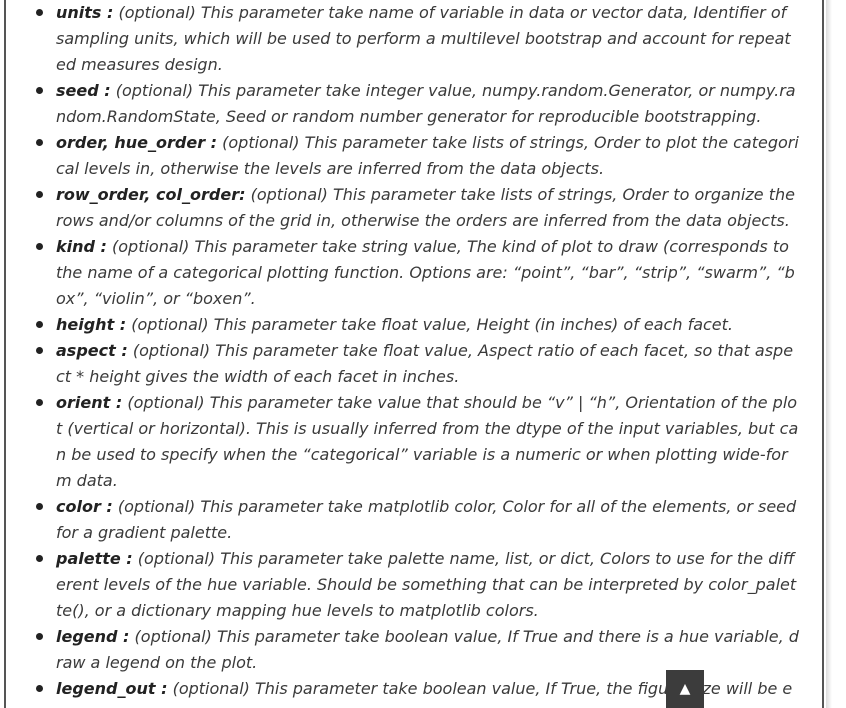 The height and width of the screenshot is (708, 846). Describe the element at coordinates (829, 354) in the screenshot. I see `scroll-shadow` at that location.